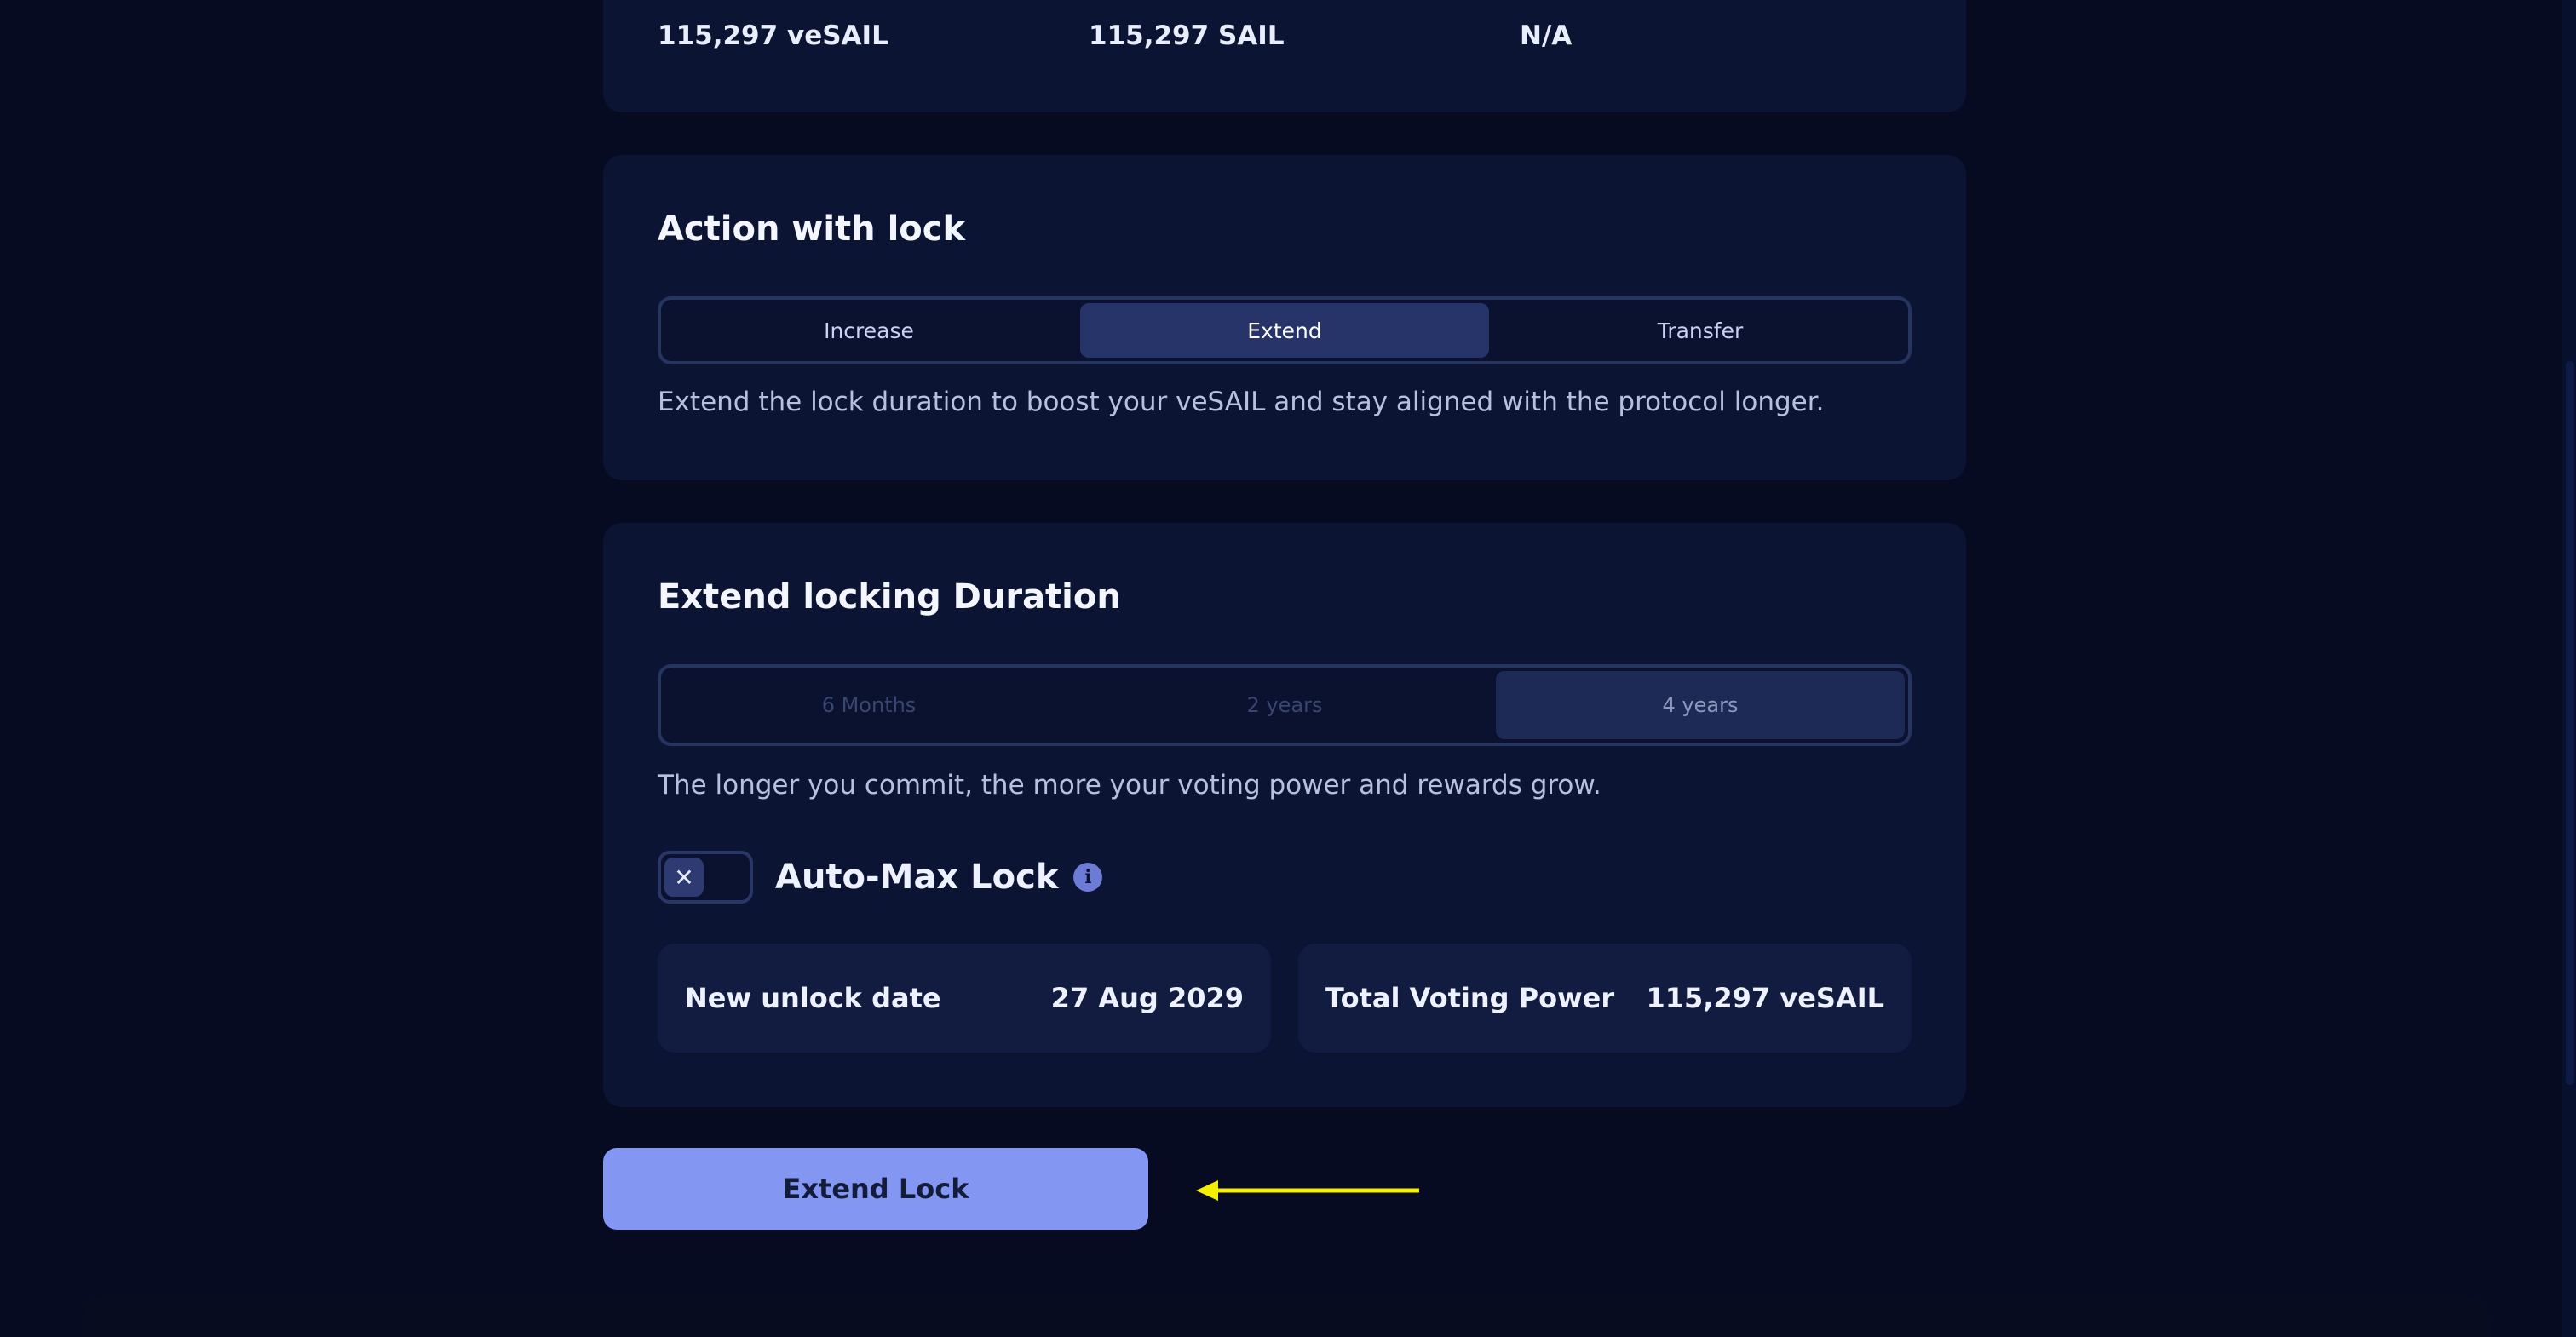 This screenshot has width=2576, height=1337. What do you see at coordinates (1147, 998) in the screenshot?
I see `unlock-date-value: 27 Aug 2029` at bounding box center [1147, 998].